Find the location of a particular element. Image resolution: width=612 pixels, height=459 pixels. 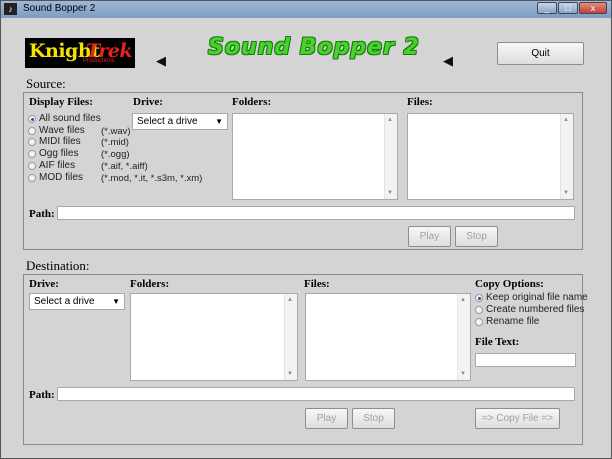

source-drive-select: Select a drive ▼ is located at coordinates (180, 121).